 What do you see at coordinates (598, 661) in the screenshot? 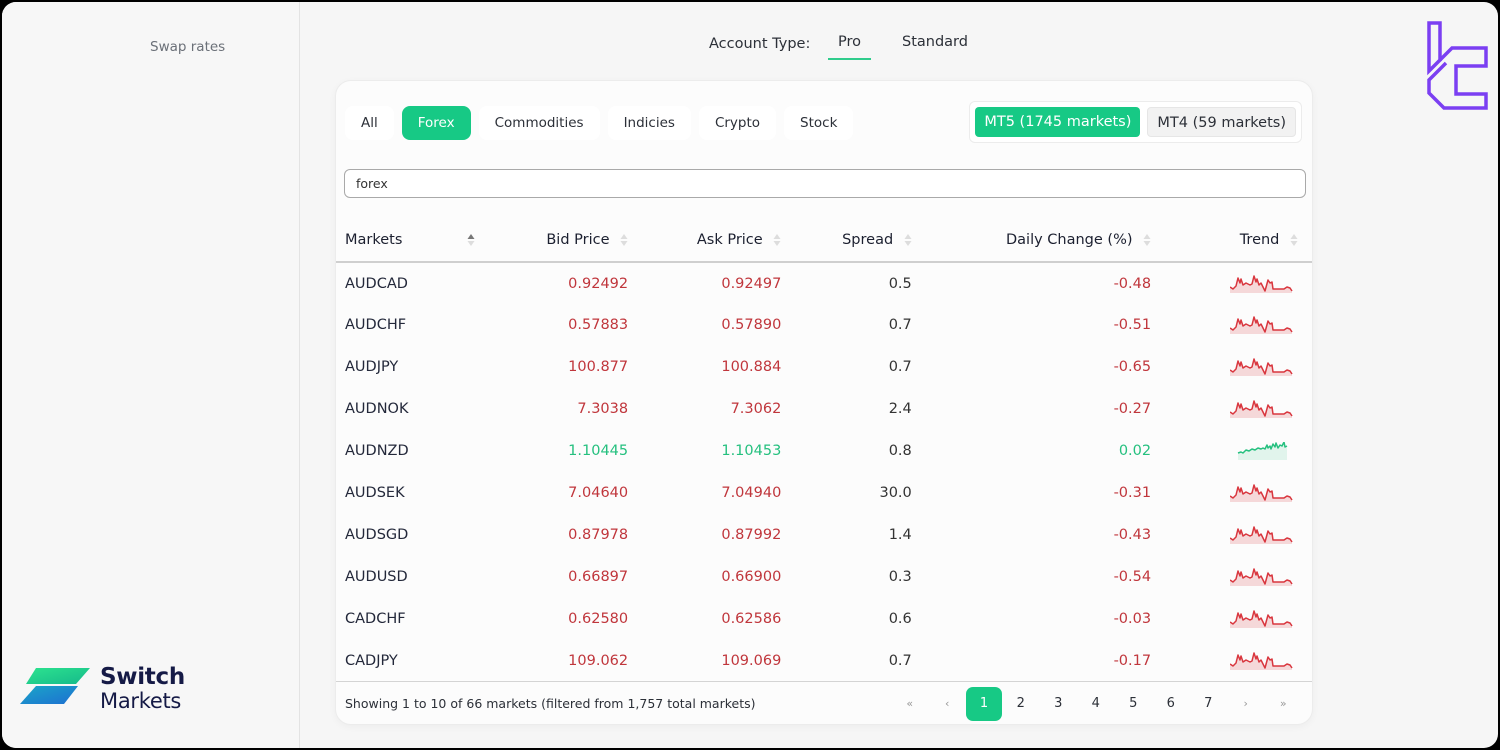
I see `bid-price: 109.062` at bounding box center [598, 661].